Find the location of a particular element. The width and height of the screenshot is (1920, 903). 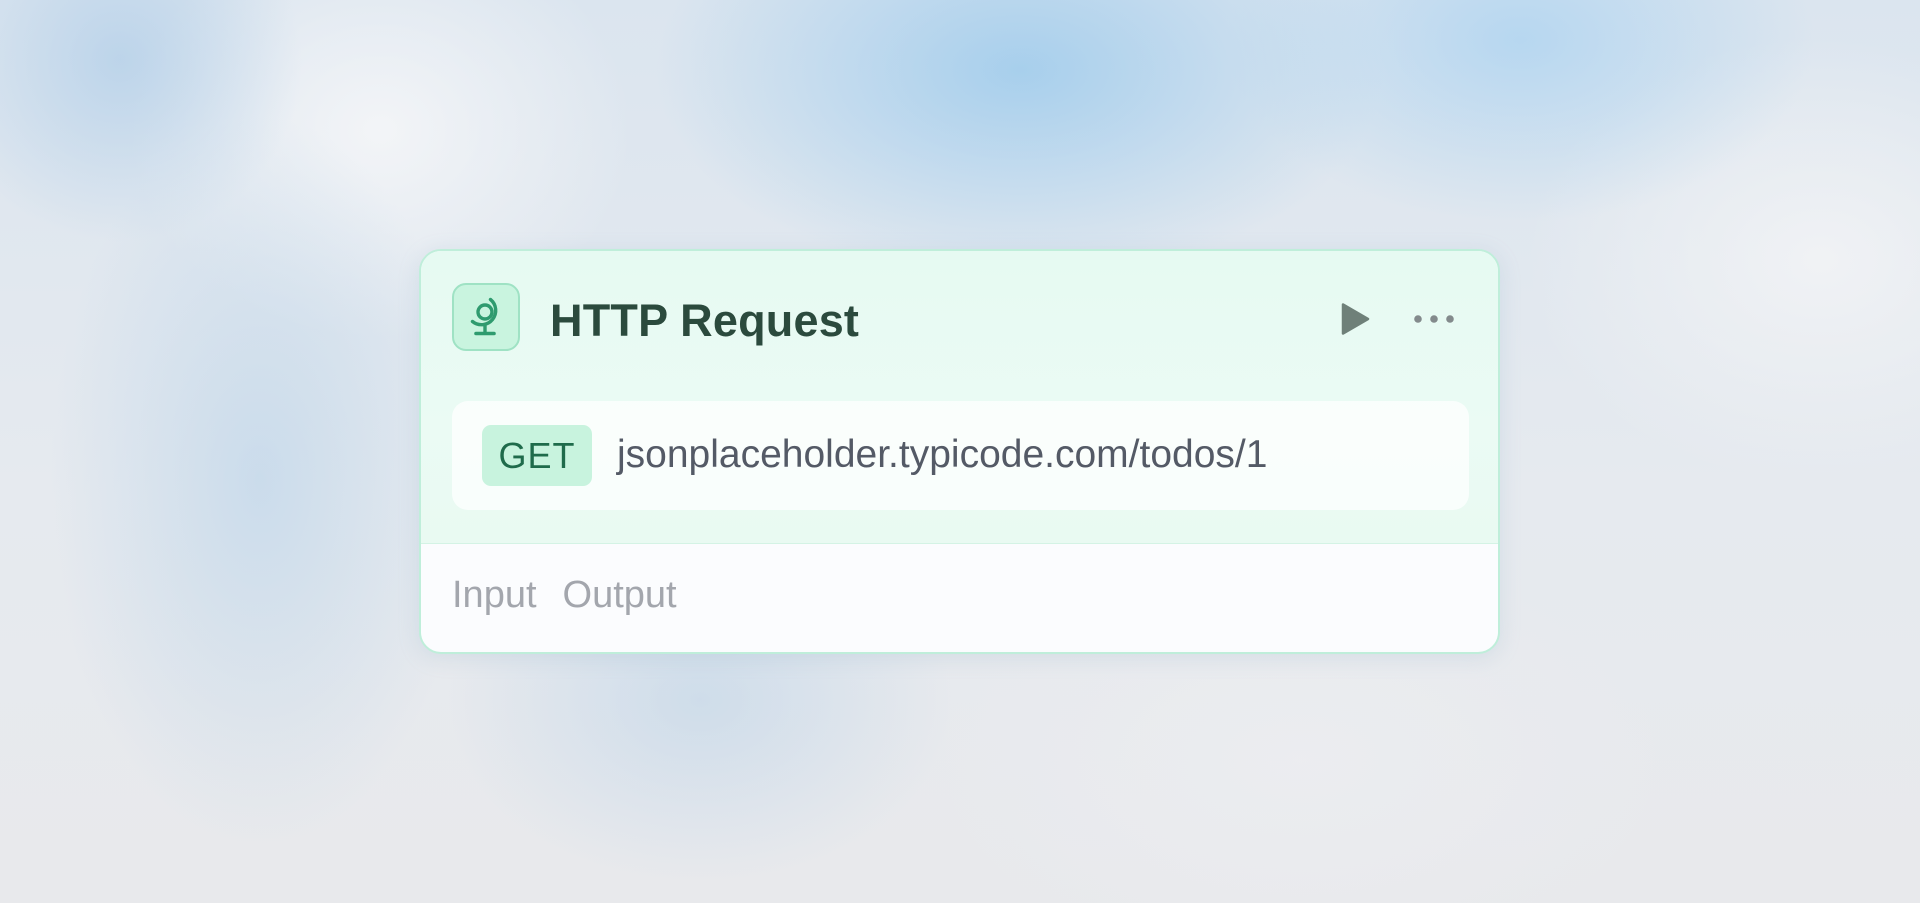

request-summary: GET jsonplaceholder.typicode.com/todos/1 is located at coordinates (960, 455).